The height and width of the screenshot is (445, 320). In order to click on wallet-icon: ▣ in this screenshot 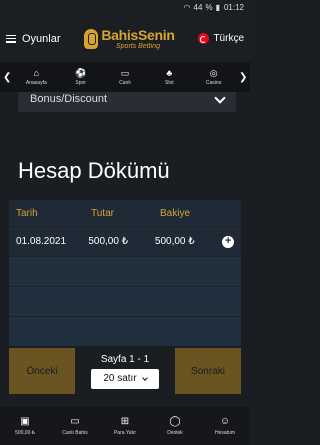, I will do `click(25, 421)`.